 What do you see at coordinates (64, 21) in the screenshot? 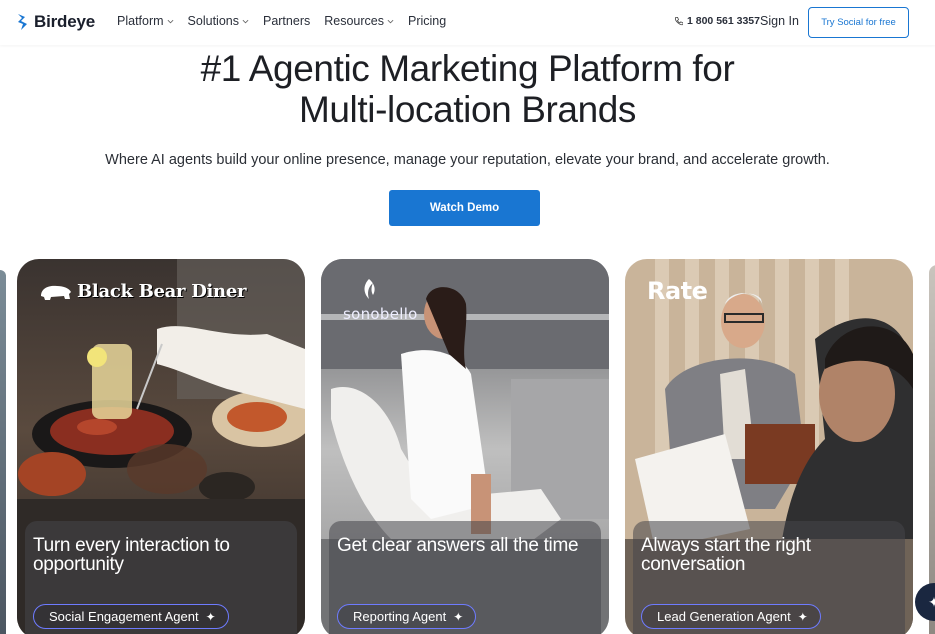
I see `logo-text: Birdeye` at bounding box center [64, 21].